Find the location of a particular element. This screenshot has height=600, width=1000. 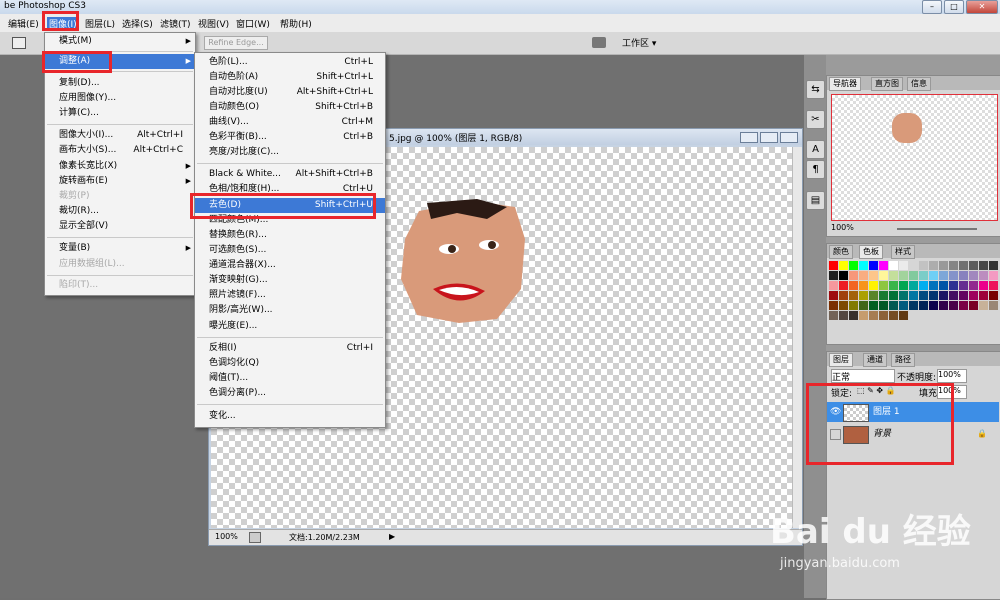

close-button: ✕ is located at coordinates (982, 7).